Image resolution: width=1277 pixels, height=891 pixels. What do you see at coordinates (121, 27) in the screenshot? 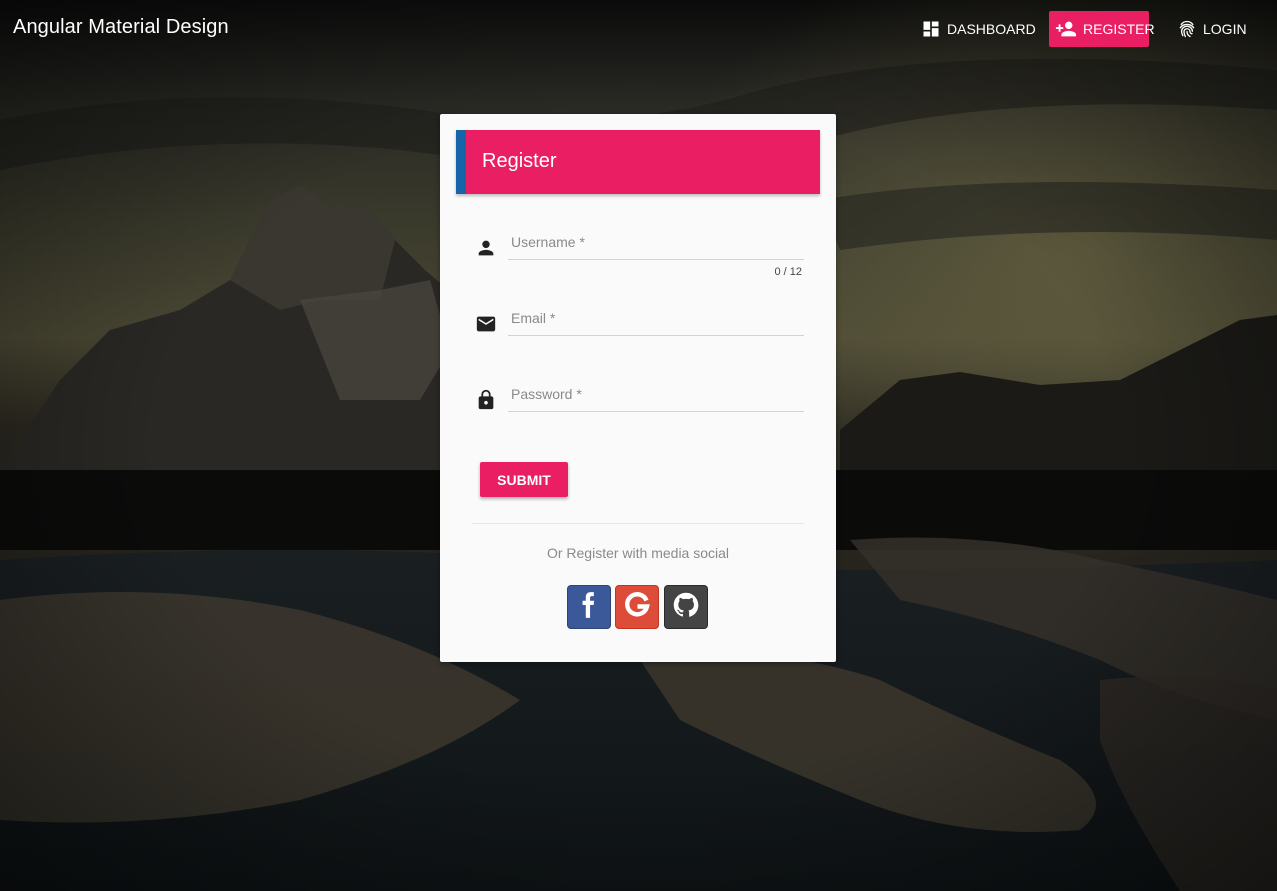
I see `app-title: Angular Material Design` at bounding box center [121, 27].